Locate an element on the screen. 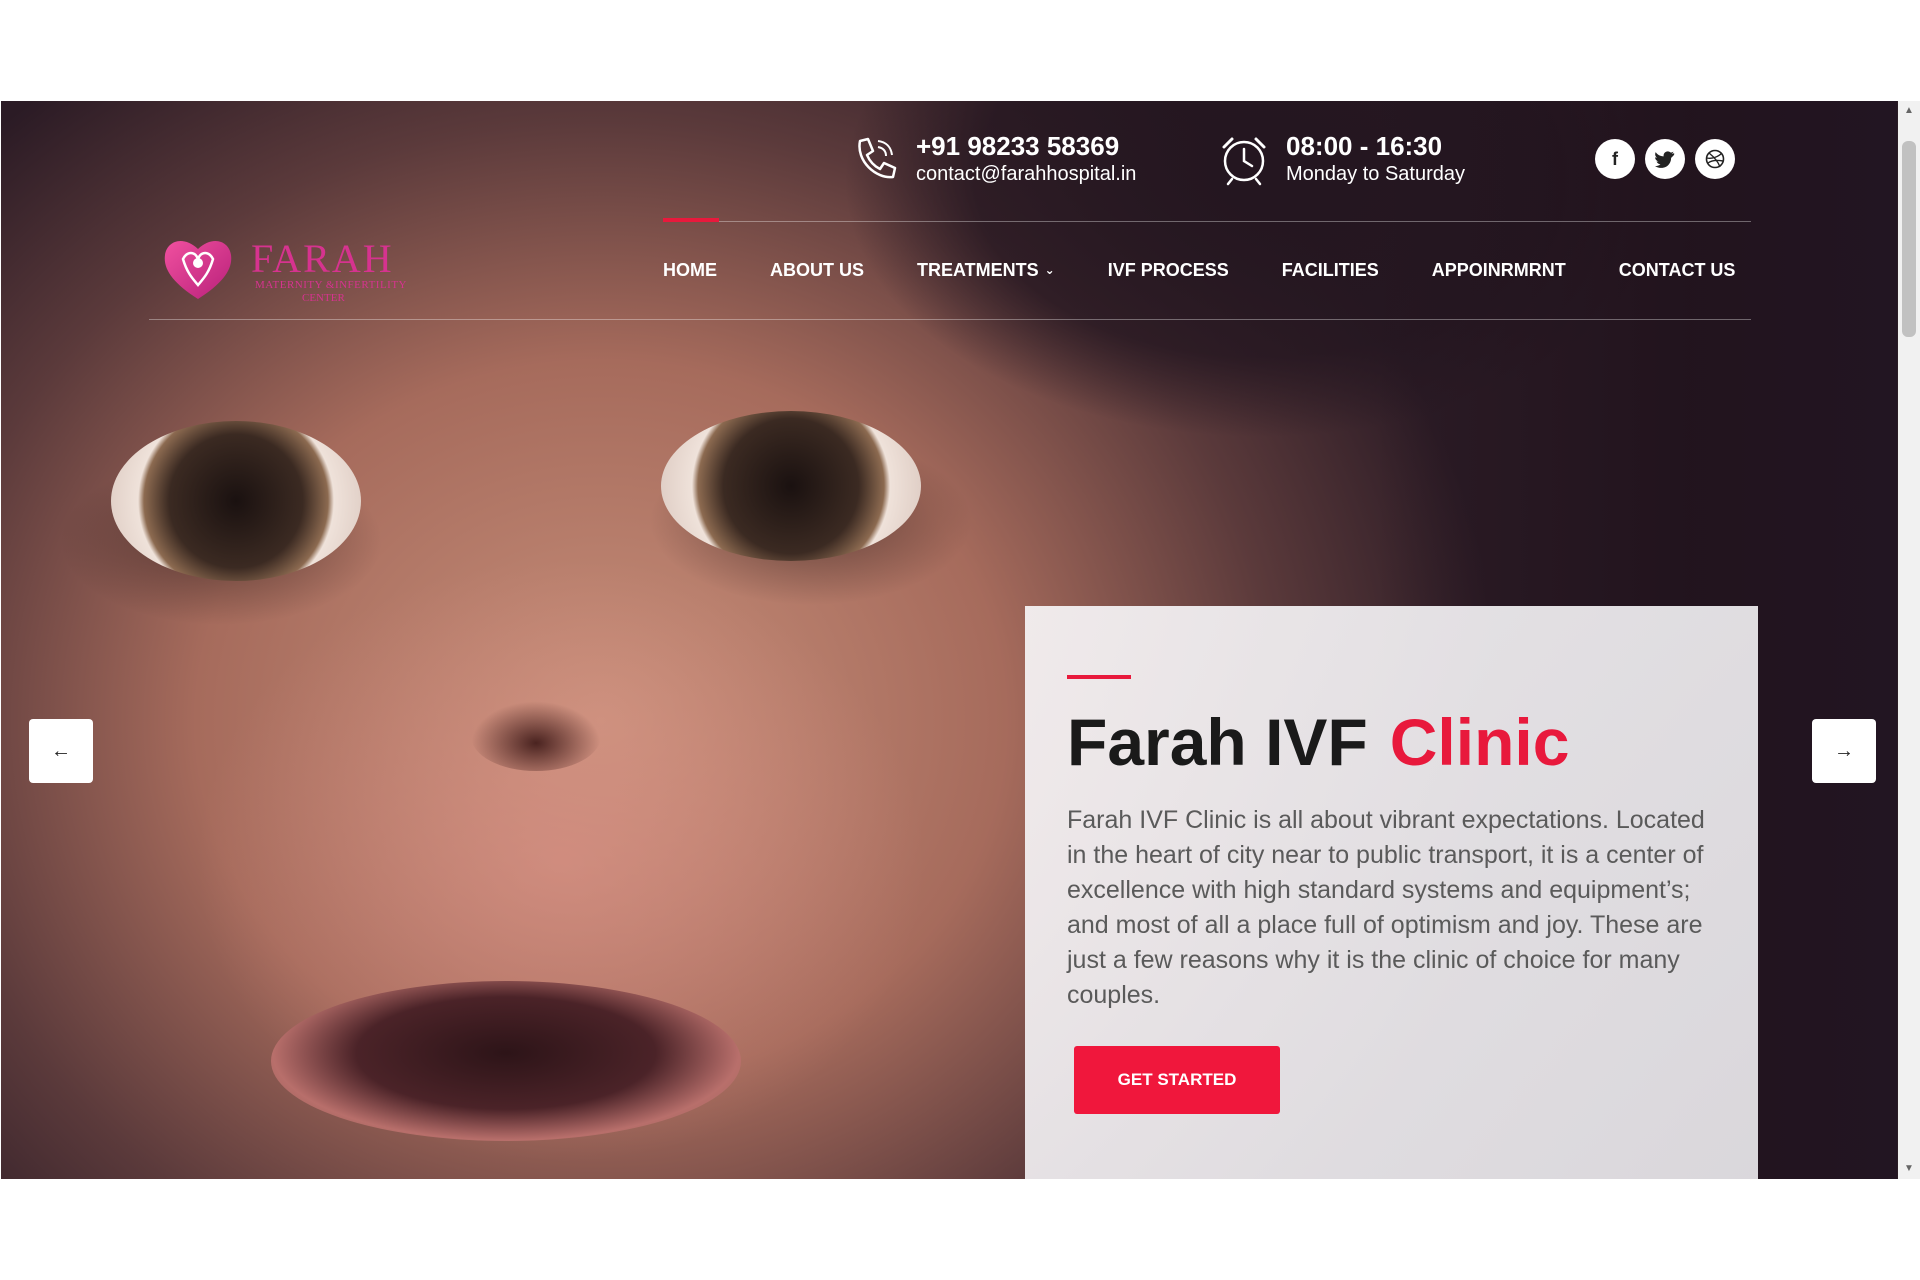 This screenshot has height=1280, width=1920. hours-value: 08:00 - 16:30 is located at coordinates (1364, 146).